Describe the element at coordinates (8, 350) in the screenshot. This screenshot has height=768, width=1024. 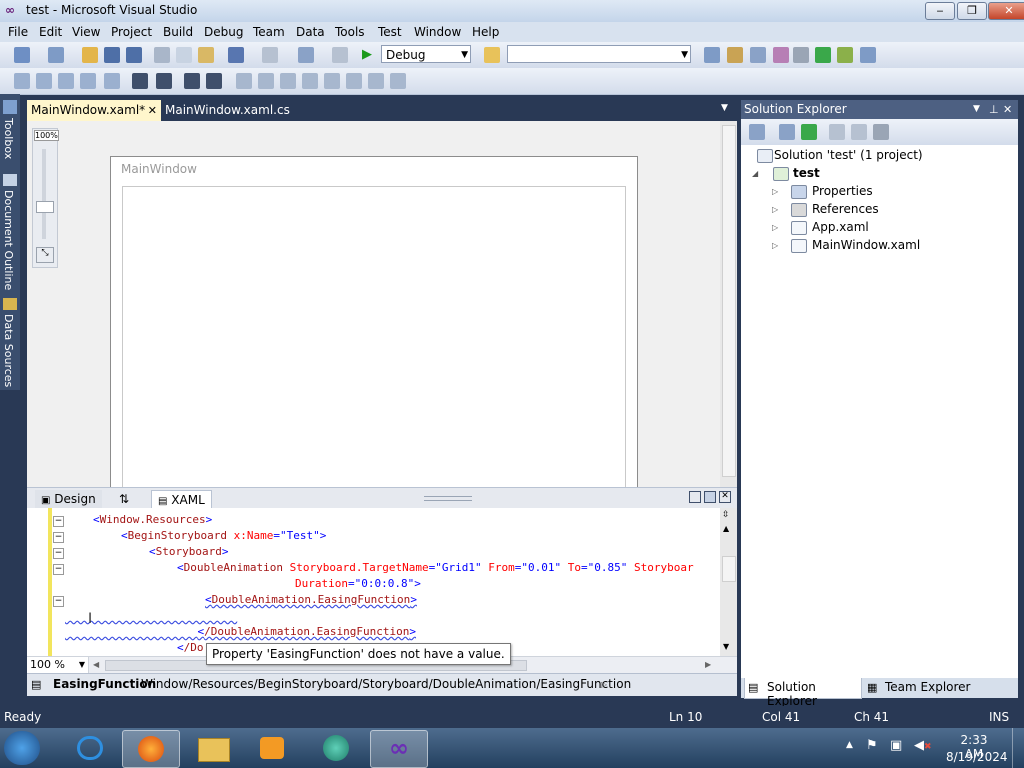
I see `data-sources-tab: Data Sources` at that location.